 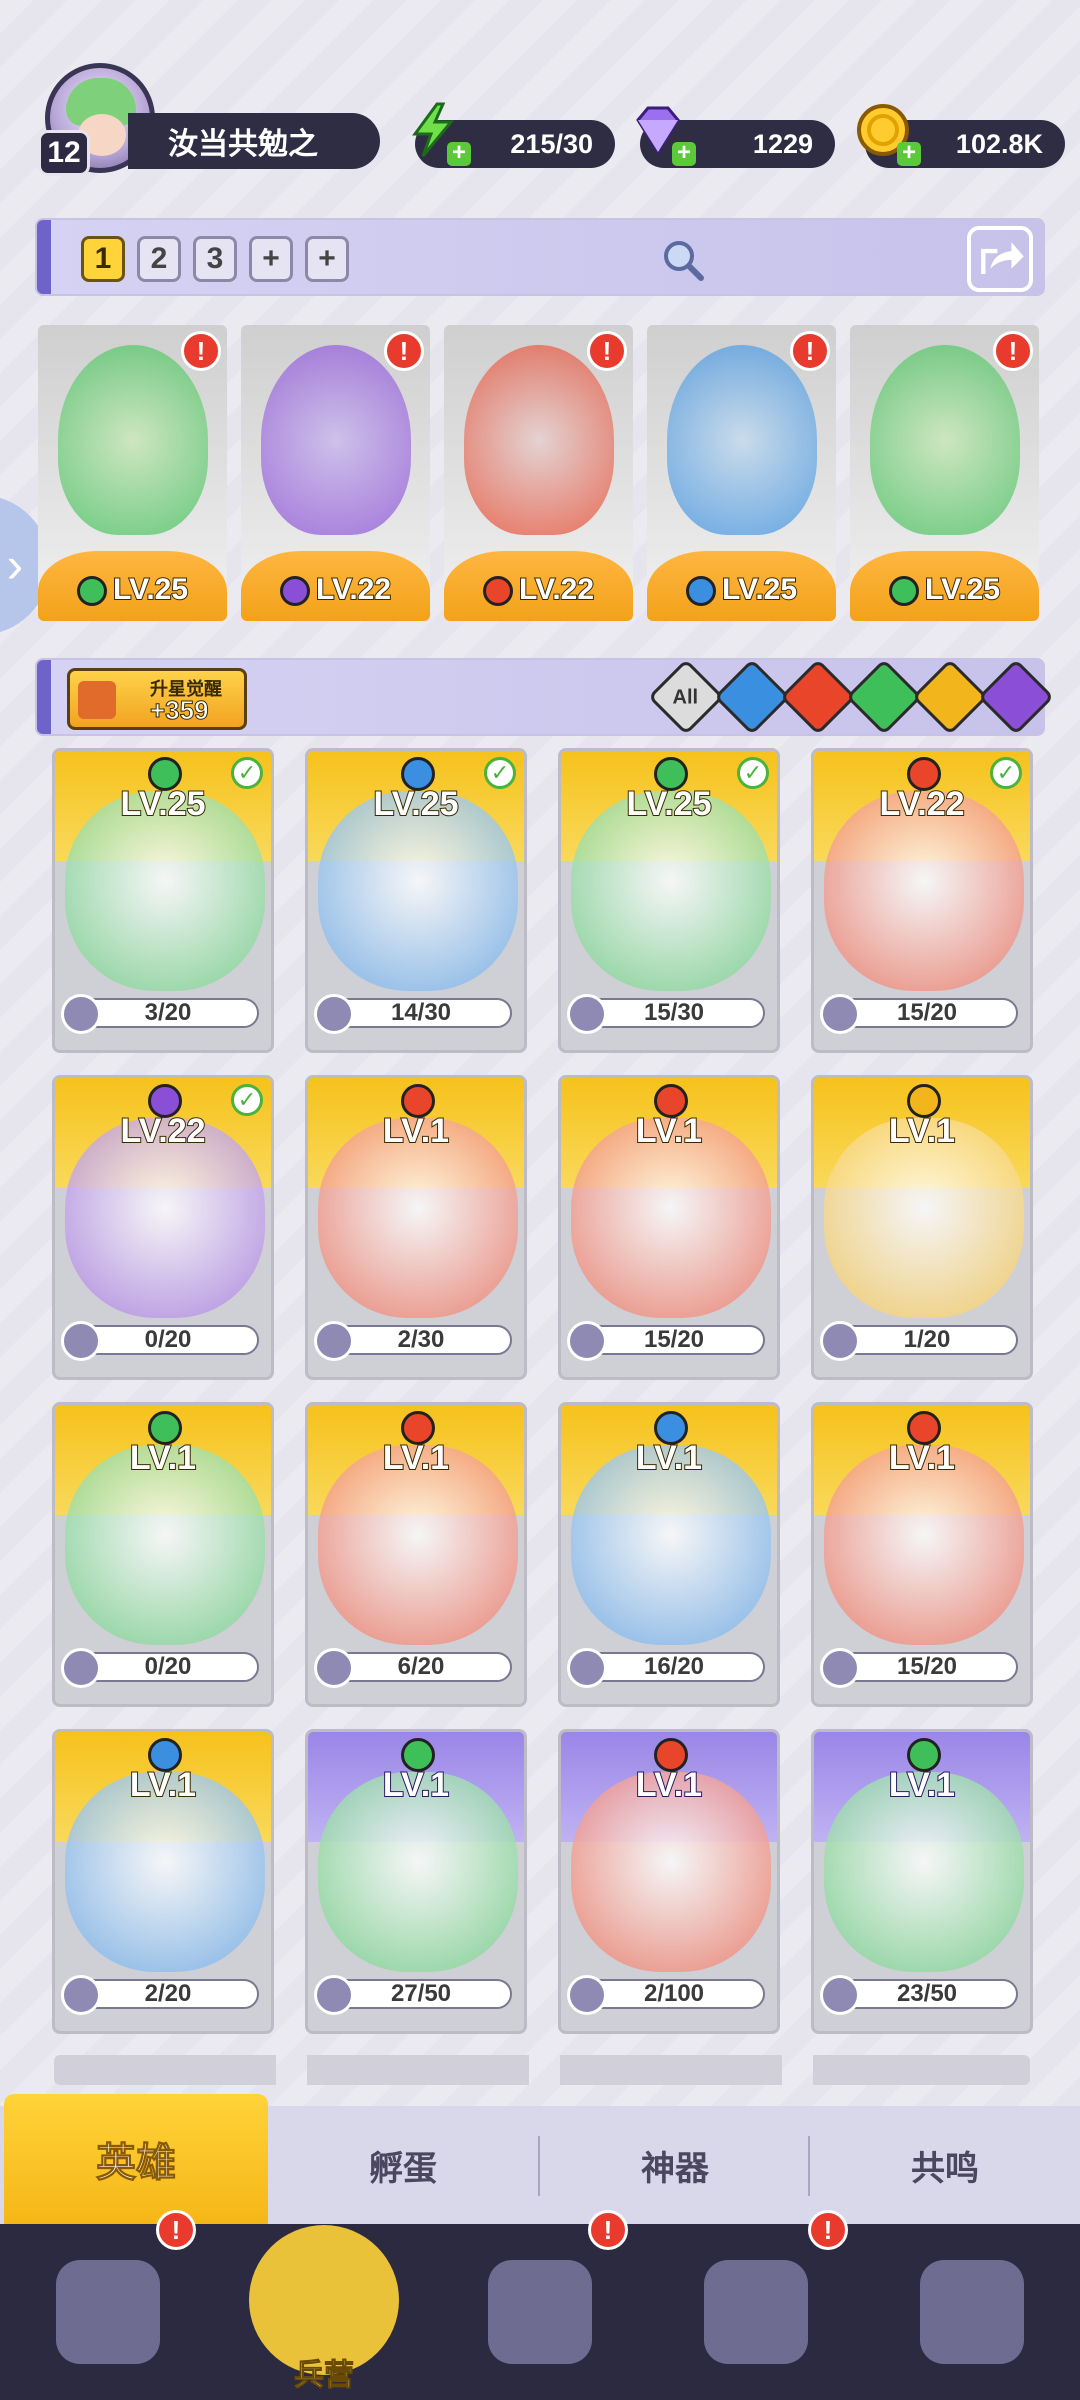 I want to click on tab-resonance: 共鸣, so click(x=945, y=2165).